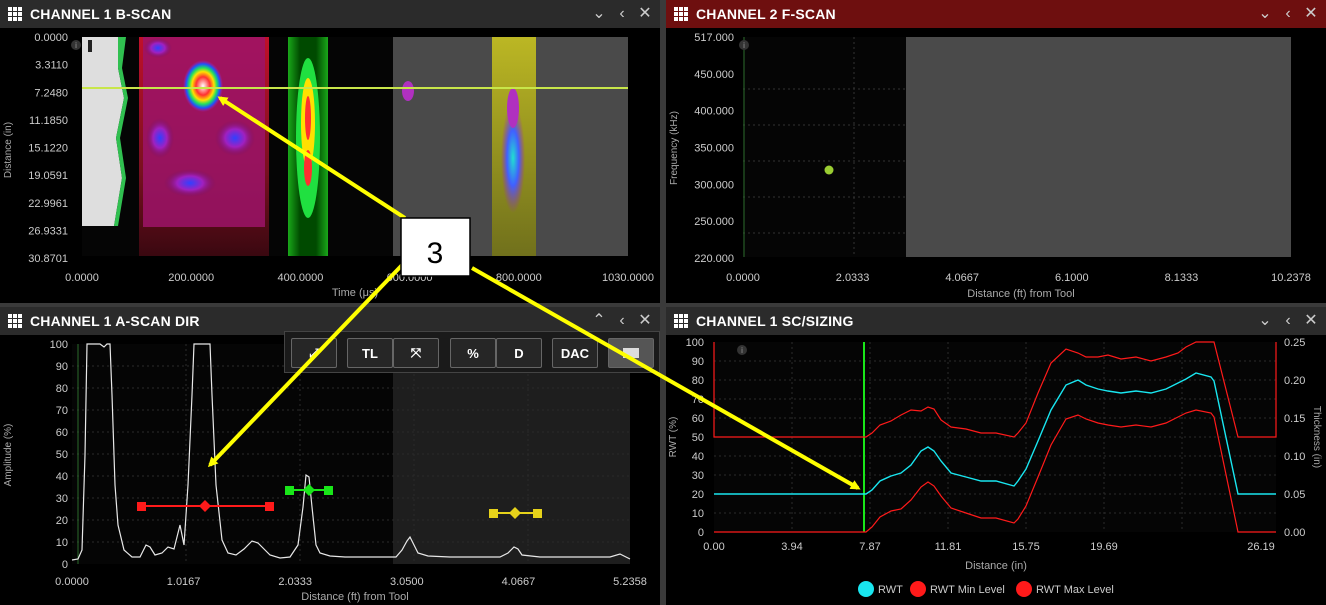 This screenshot has width=1326, height=605. Describe the element at coordinates (473, 353) in the screenshot. I see `percent-button: %` at that location.